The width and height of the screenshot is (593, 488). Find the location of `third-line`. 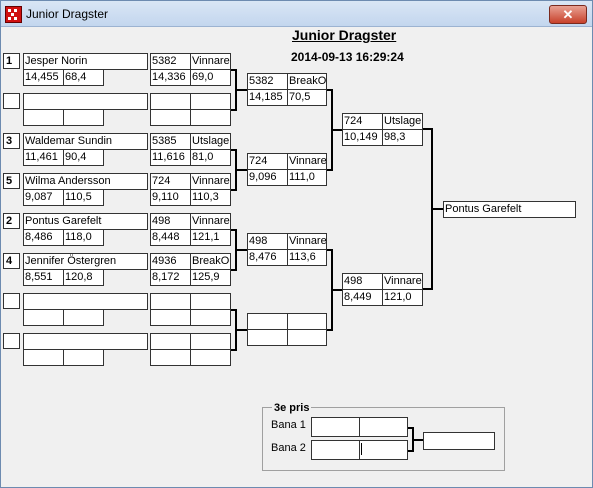

third-line is located at coordinates (361, 449).